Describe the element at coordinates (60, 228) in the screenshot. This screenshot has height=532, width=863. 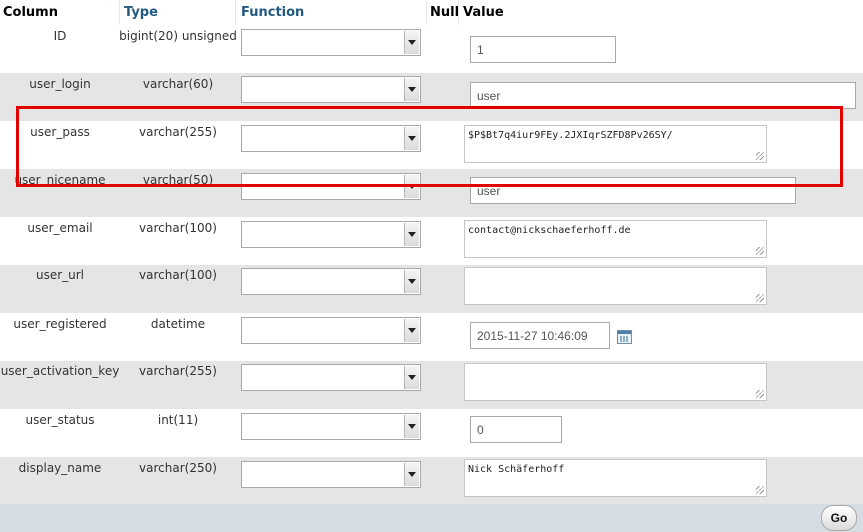
I see `column-name: user_email` at that location.